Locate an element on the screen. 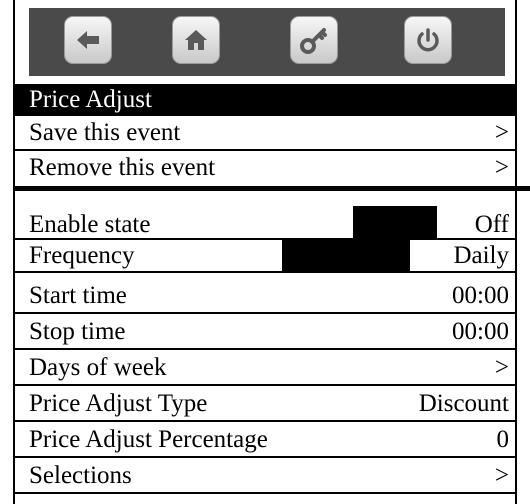 This screenshot has width=530, height=504. enable-state-value: Off is located at coordinates (491, 224).